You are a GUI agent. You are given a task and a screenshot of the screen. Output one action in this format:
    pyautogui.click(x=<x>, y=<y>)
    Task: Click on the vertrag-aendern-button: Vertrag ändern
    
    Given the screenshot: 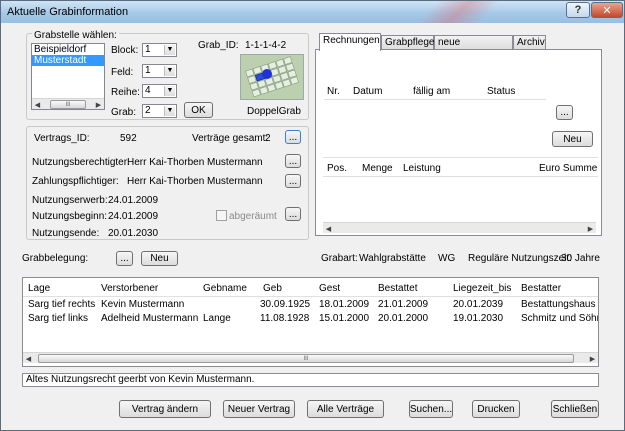 What is the action you would take?
    pyautogui.click(x=165, y=409)
    